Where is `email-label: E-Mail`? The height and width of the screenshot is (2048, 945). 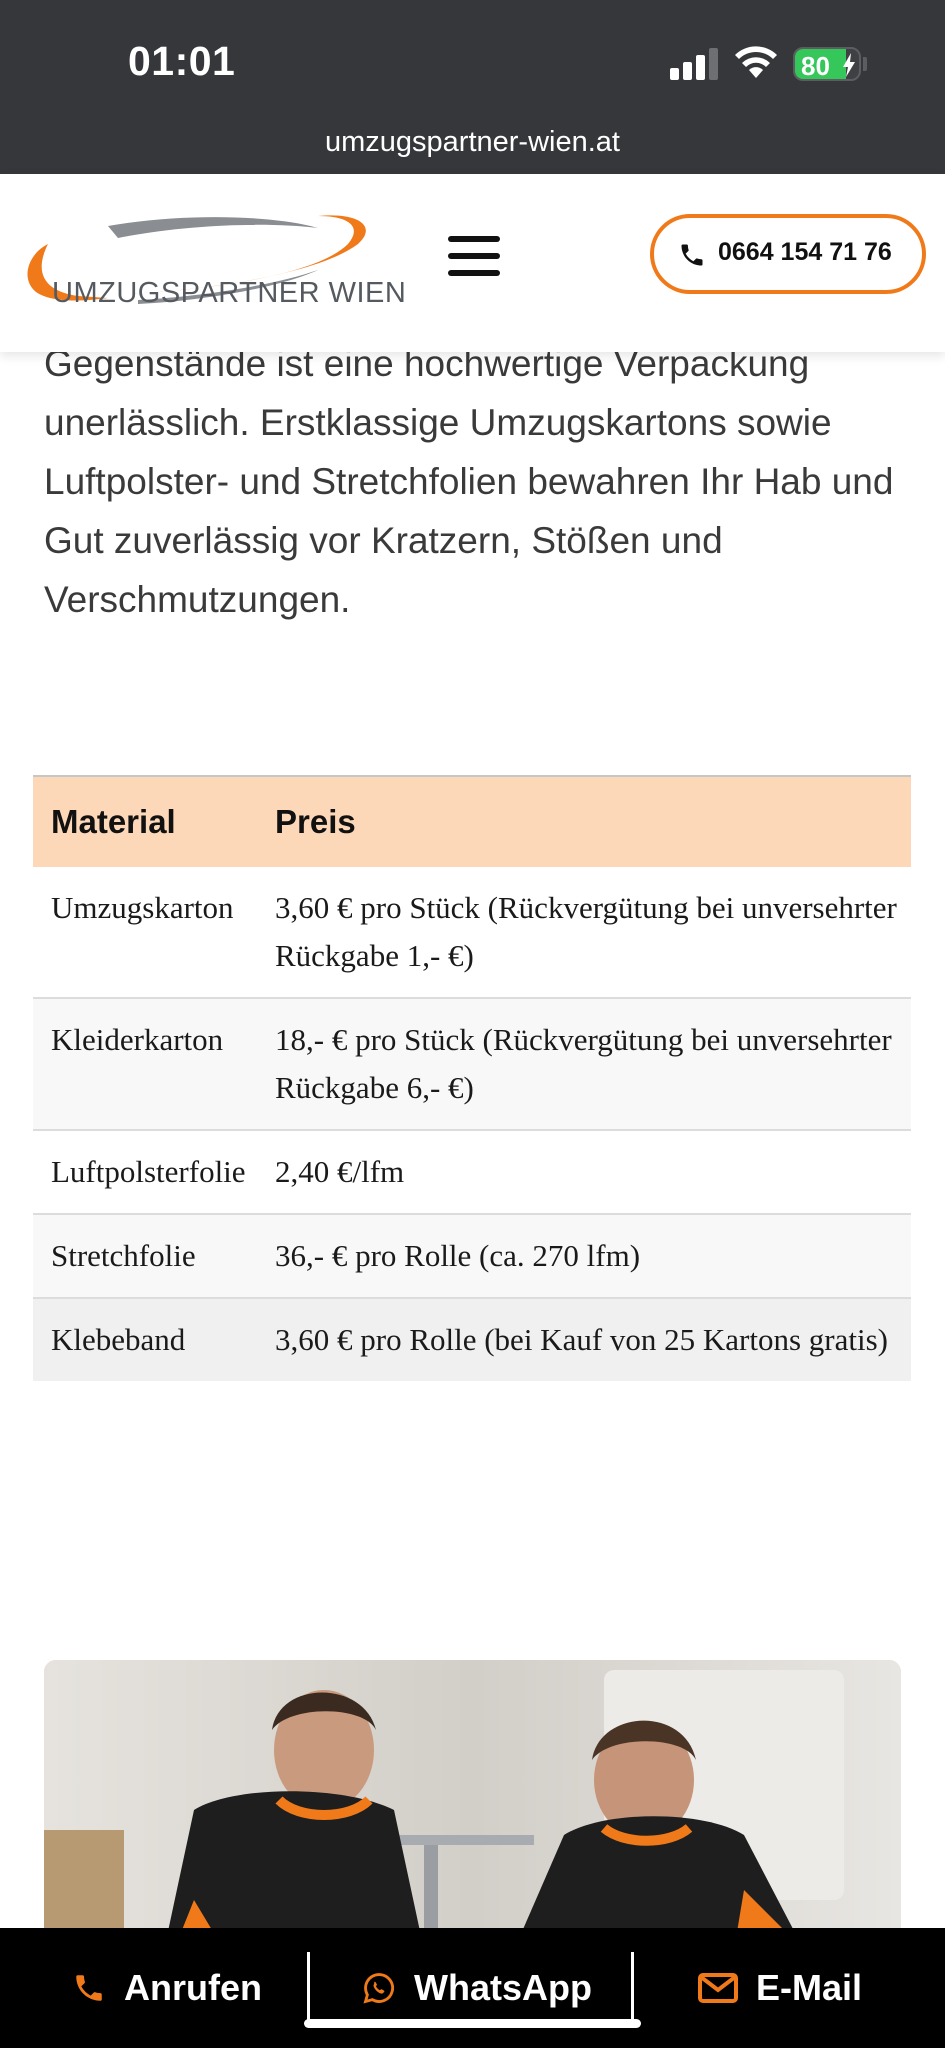 email-label: E-Mail is located at coordinates (809, 1987).